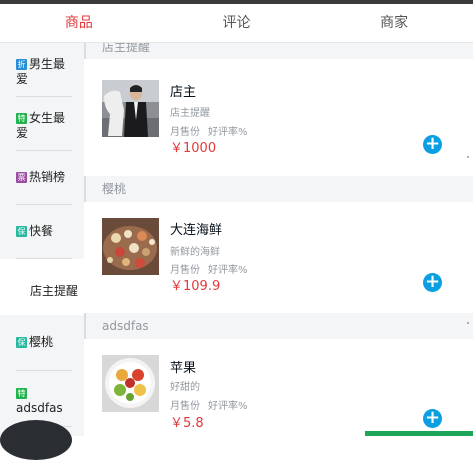  I want to click on section-title: 店主提醒, so click(278, 51).